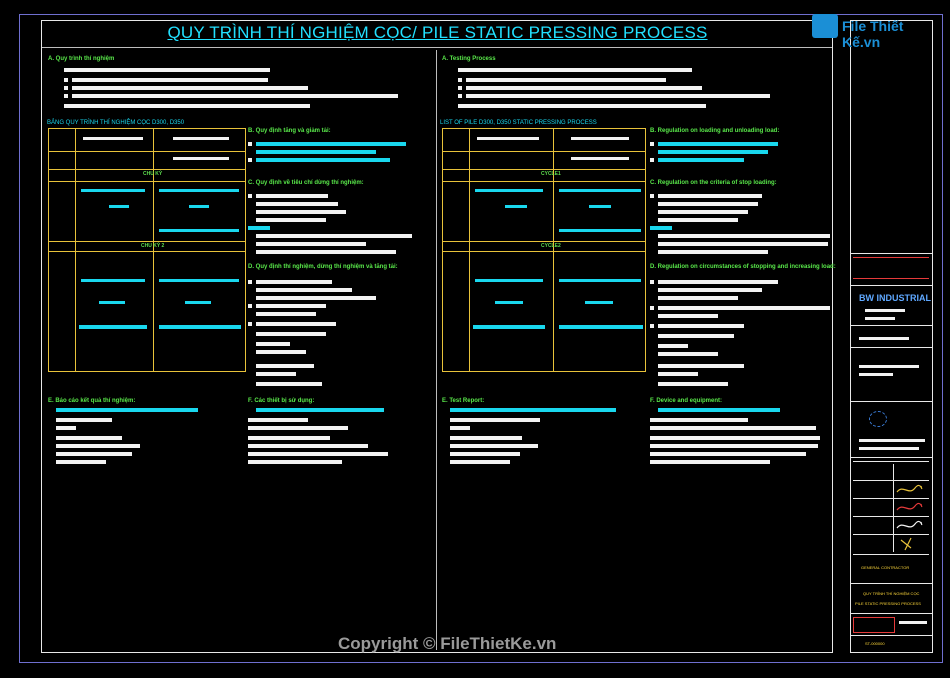 The width and height of the screenshot is (950, 678). What do you see at coordinates (891, 508) in the screenshot?
I see `signature-grid` at bounding box center [891, 508].